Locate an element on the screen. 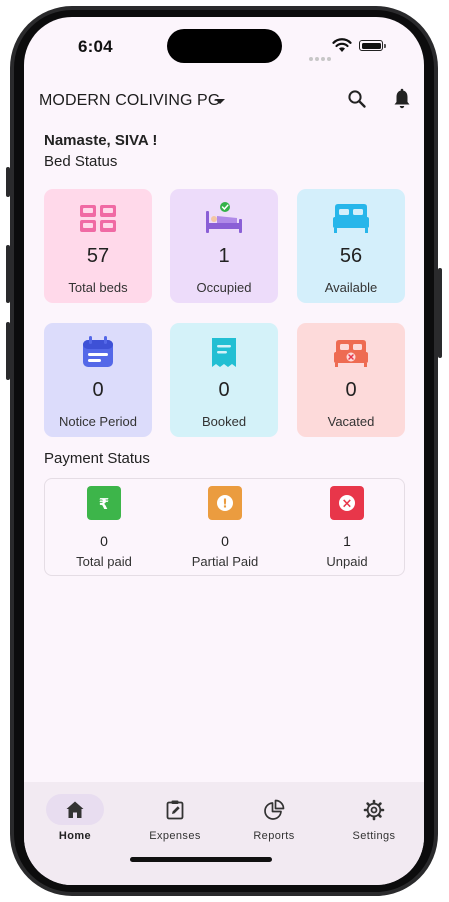  card-label: Total beds is located at coordinates (98, 287).